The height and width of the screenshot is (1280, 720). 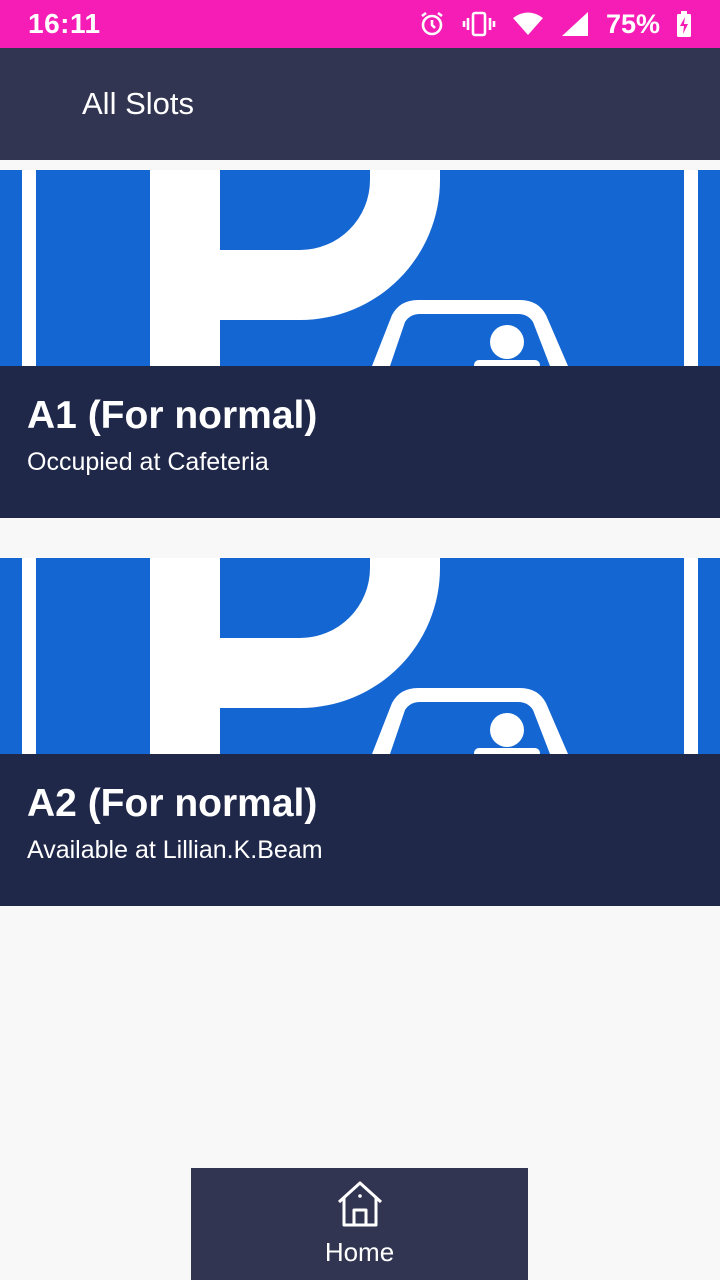 I want to click on wifi-icon, so click(x=528, y=24).